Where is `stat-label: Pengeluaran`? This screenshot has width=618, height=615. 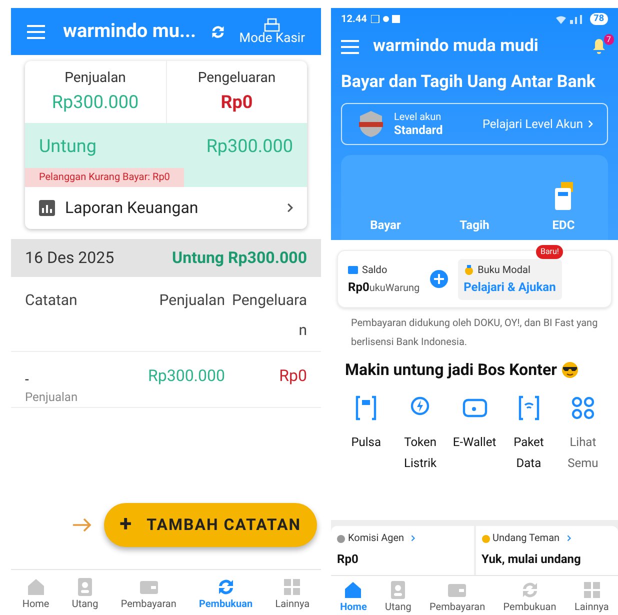 stat-label: Pengeluaran is located at coordinates (237, 78).